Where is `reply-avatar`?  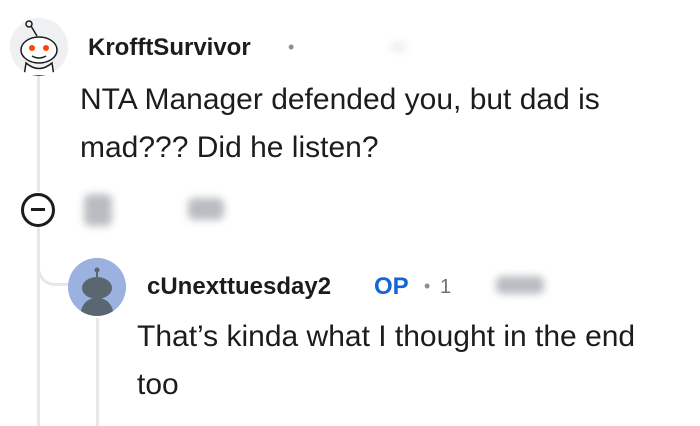 reply-avatar is located at coordinates (97, 287).